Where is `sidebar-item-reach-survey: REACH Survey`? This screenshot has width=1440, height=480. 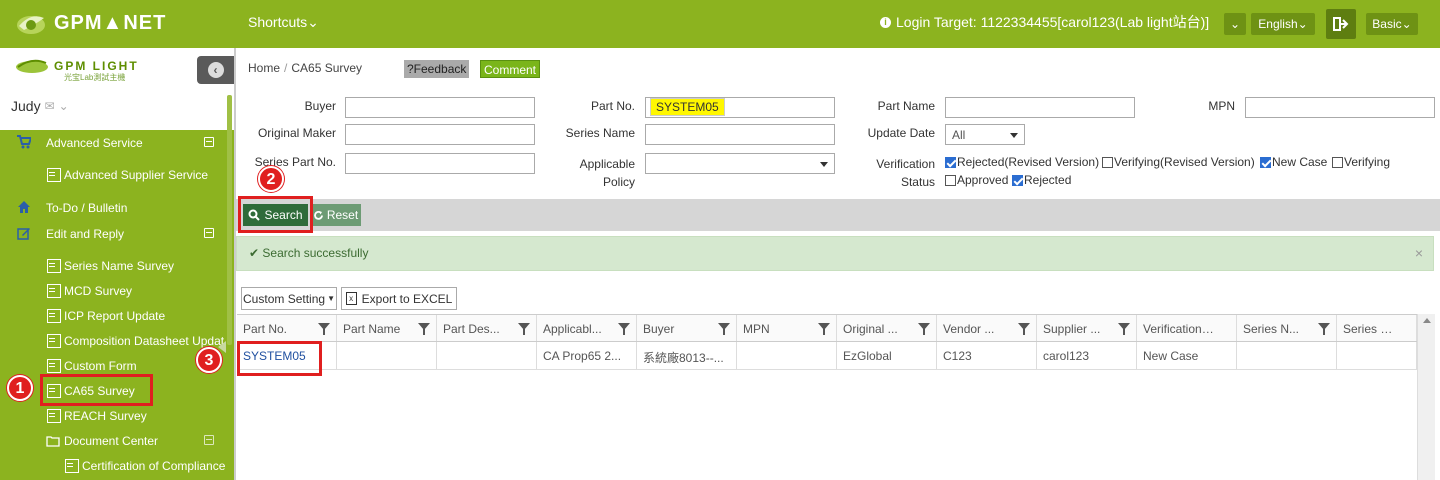 sidebar-item-reach-survey: REACH Survey is located at coordinates (113, 416).